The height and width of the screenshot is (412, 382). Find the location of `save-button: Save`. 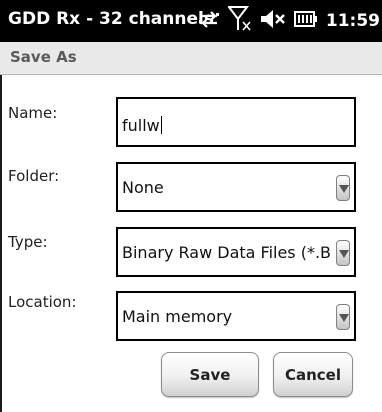

save-button: Save is located at coordinates (210, 374).